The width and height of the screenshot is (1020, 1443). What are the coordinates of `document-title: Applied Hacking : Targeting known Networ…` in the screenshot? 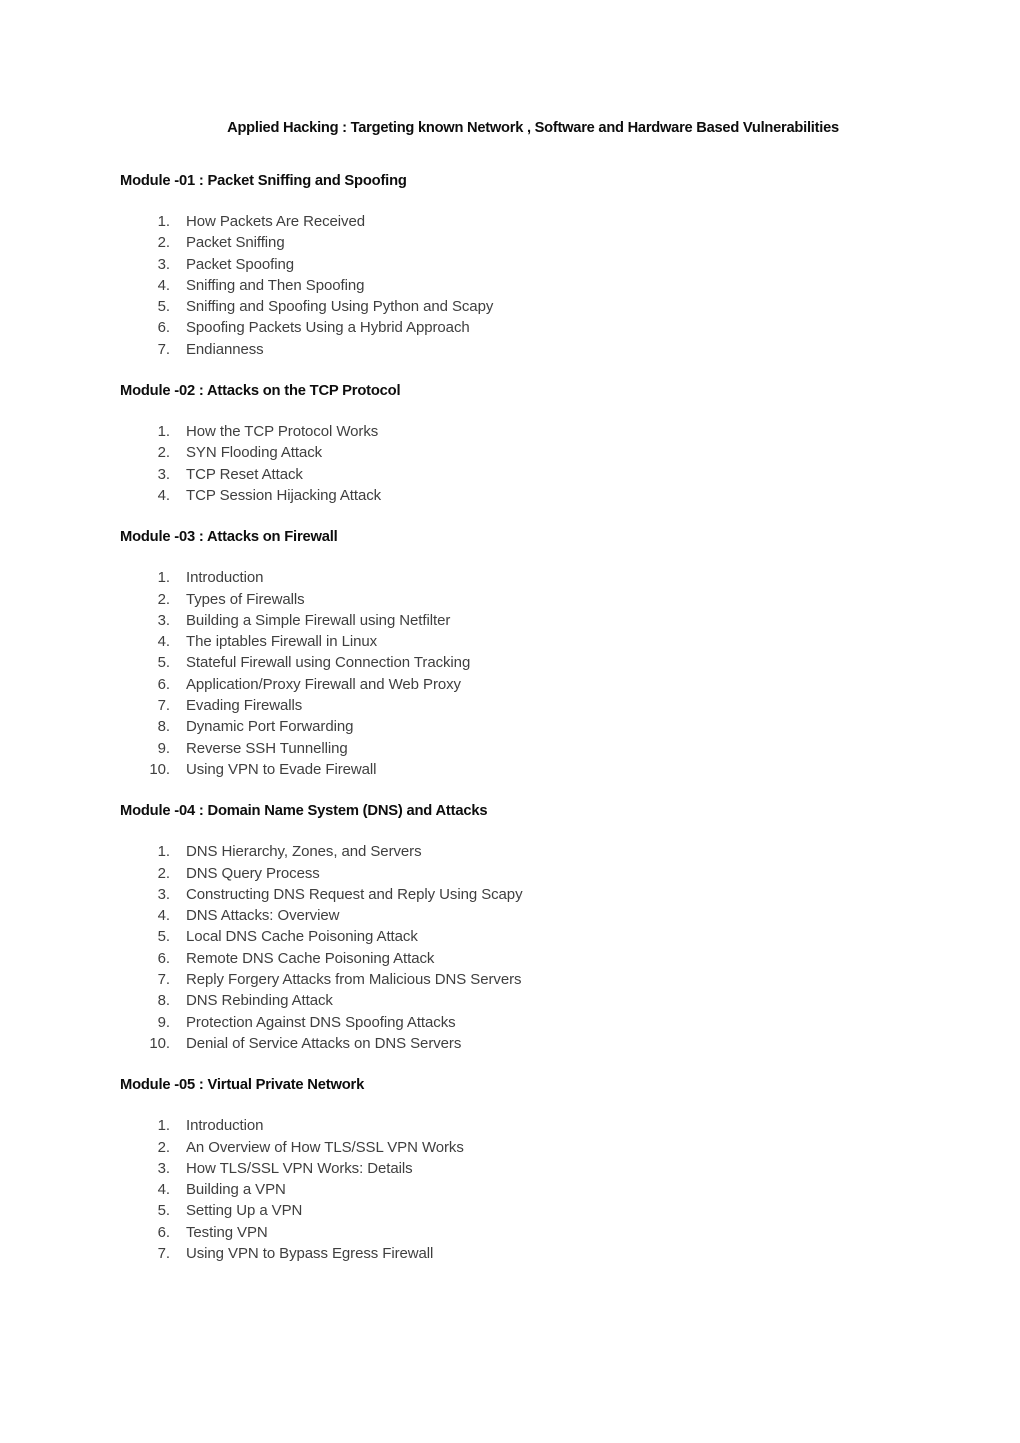 It's located at (533, 127).